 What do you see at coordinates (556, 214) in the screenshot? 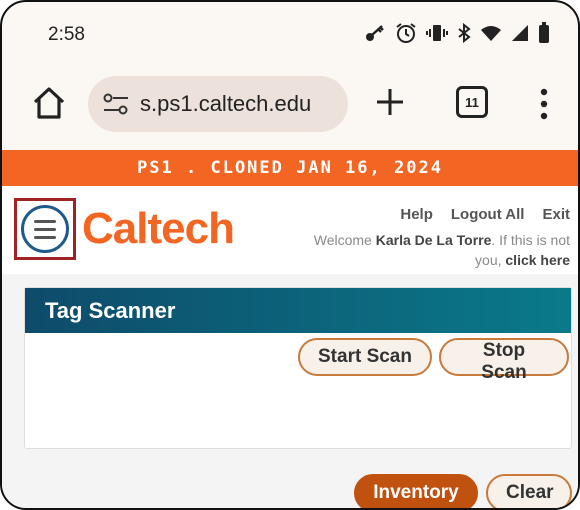
I see `exit-link: Exit` at bounding box center [556, 214].